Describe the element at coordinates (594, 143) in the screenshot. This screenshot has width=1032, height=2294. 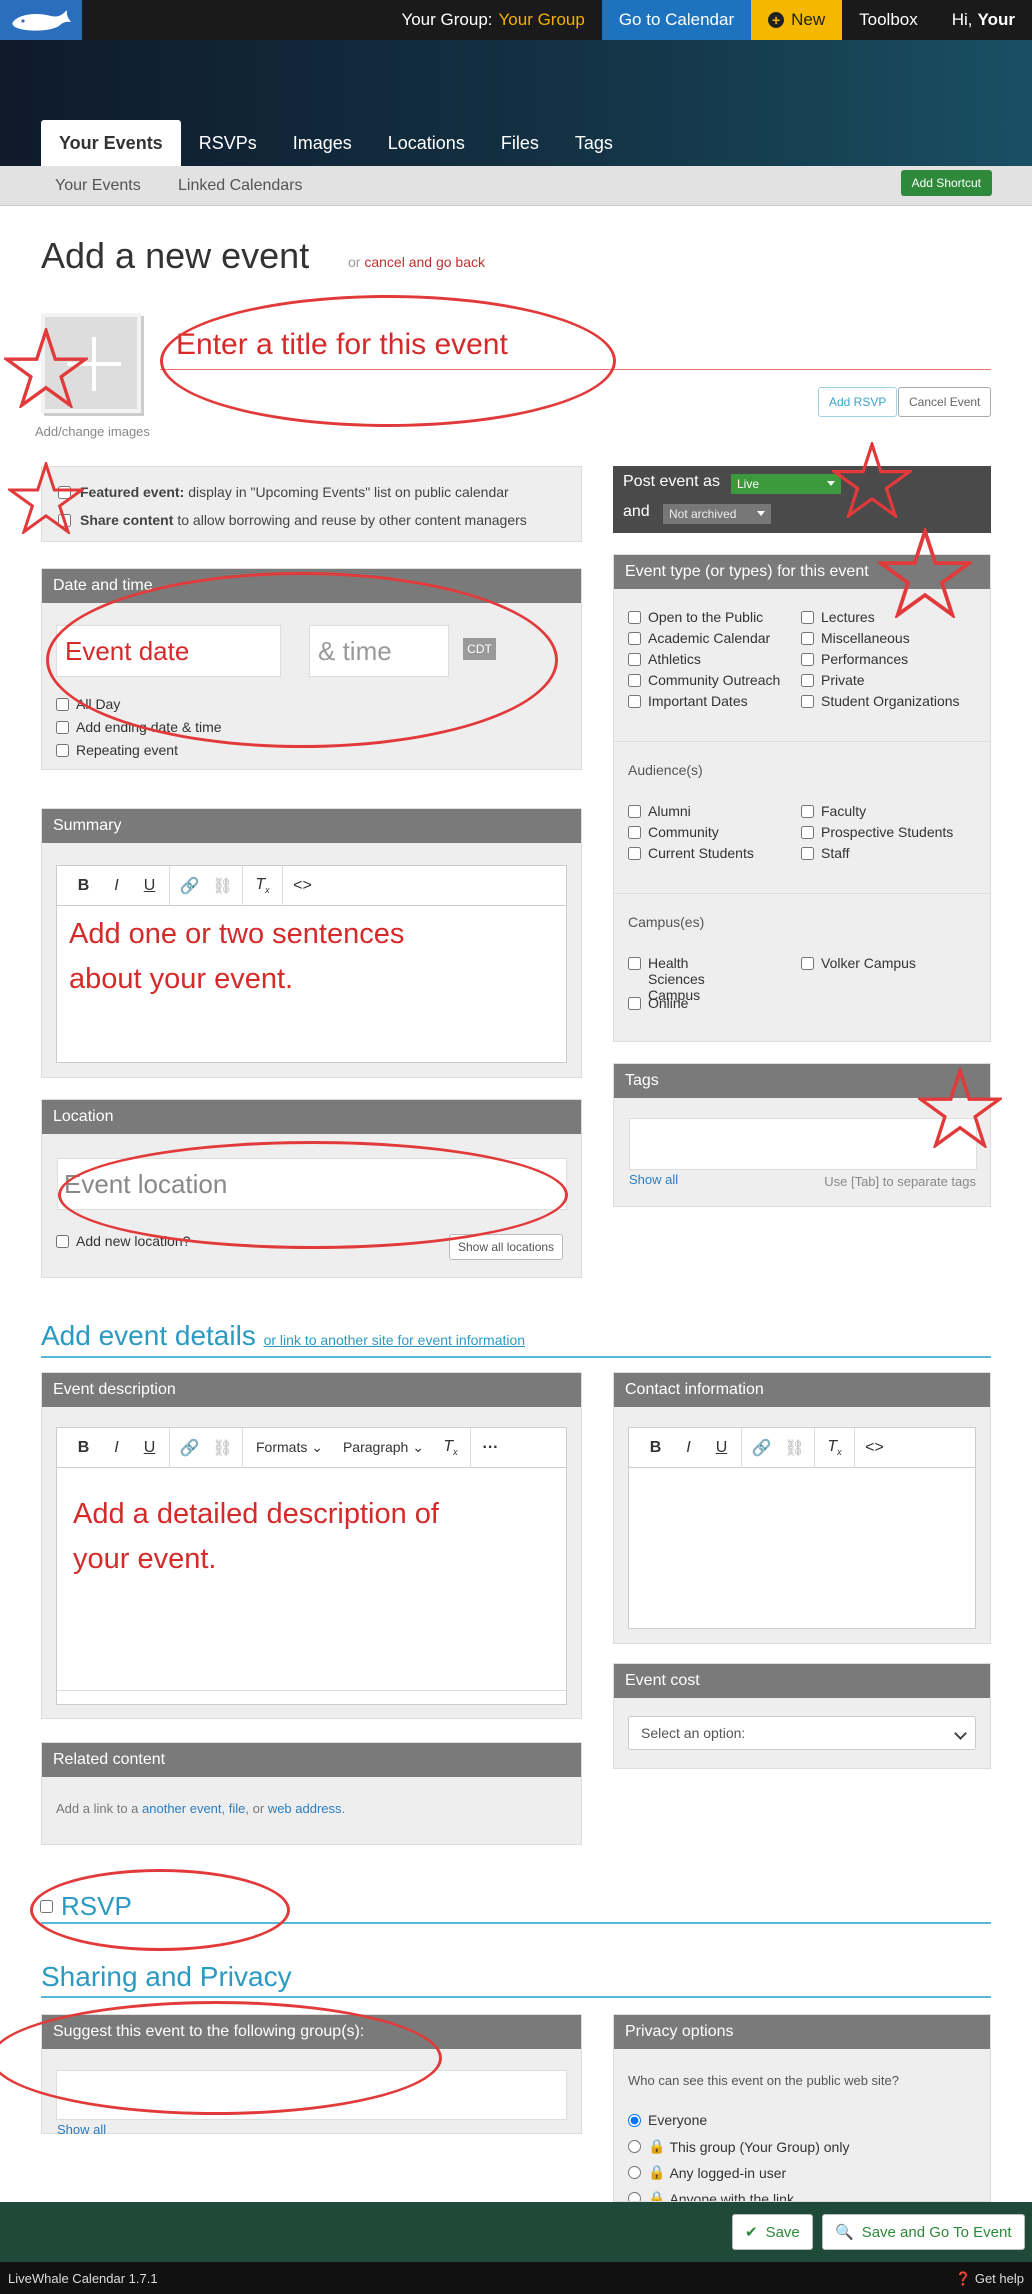
I see `tab-tags: Tags` at that location.